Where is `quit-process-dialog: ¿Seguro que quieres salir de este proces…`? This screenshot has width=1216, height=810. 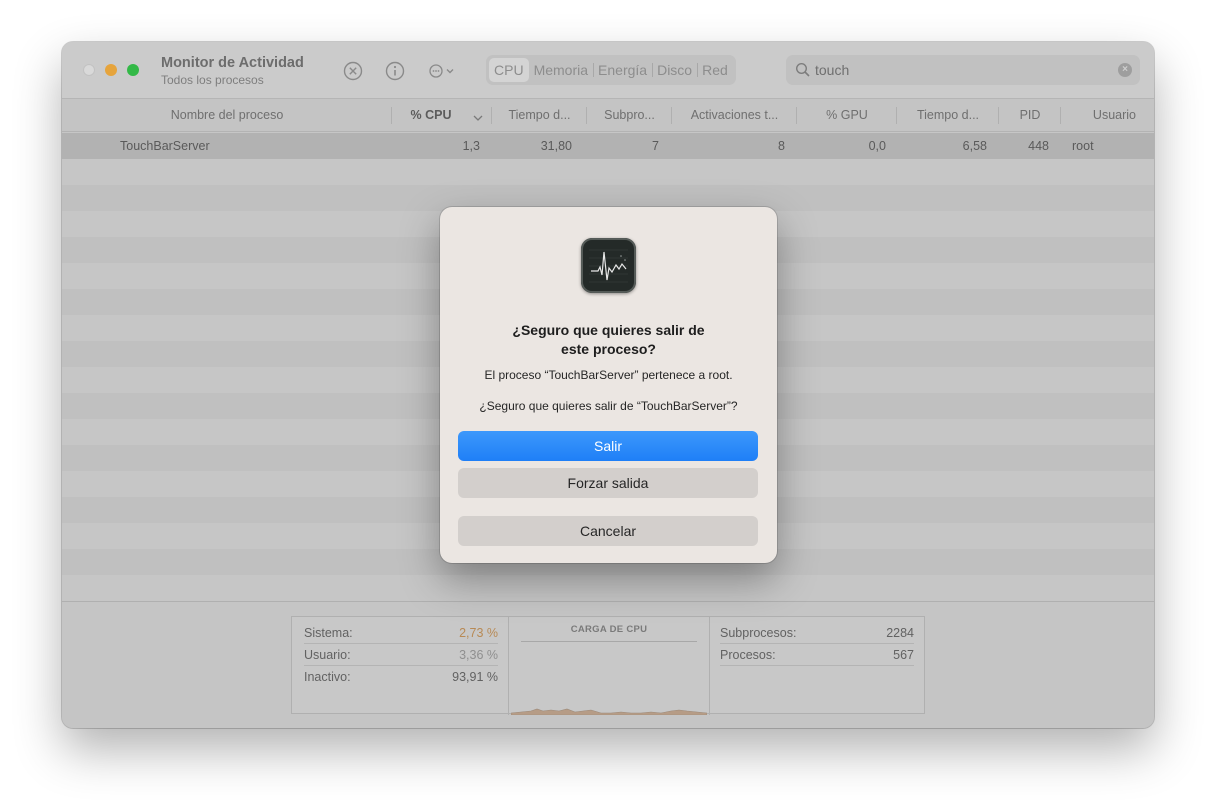 quit-process-dialog: ¿Seguro que quieres salir de este proces… is located at coordinates (608, 385).